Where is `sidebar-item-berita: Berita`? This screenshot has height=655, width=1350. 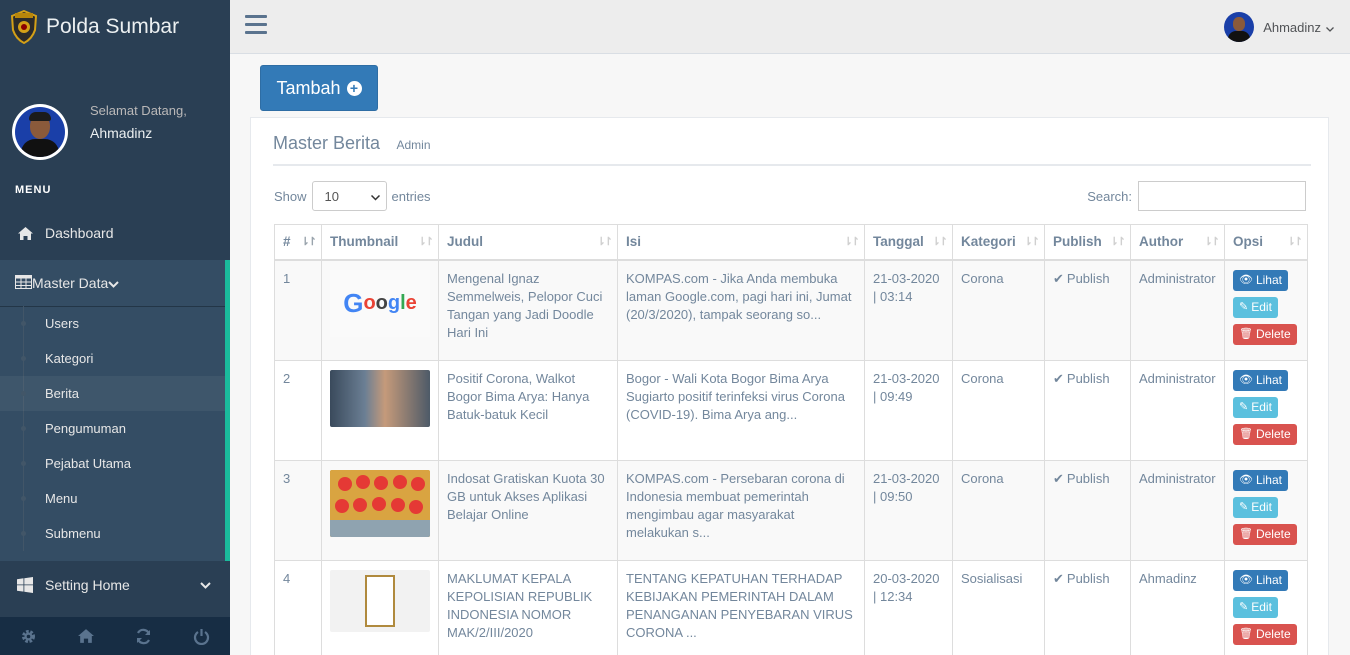 sidebar-item-berita: Berita is located at coordinates (112, 393).